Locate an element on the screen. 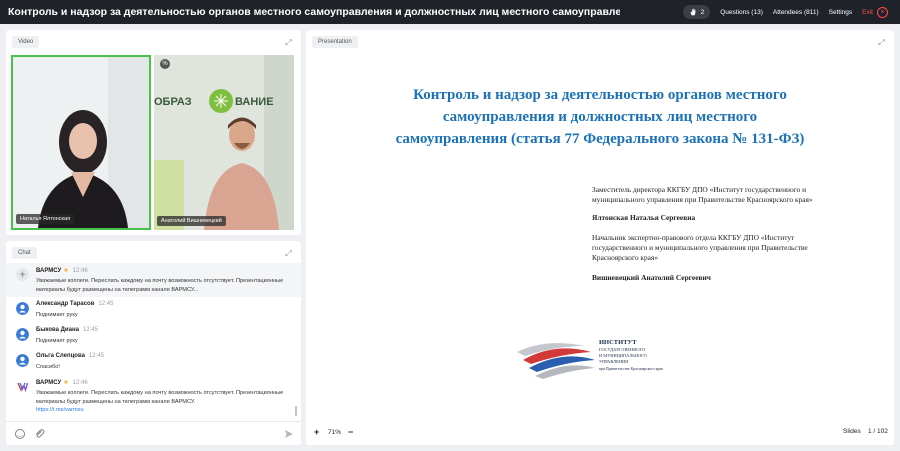  video-tile-speaker2: ОБРАЗ ВАНИЕ Анатолий Вишневецкий % is located at coordinates (224, 142).